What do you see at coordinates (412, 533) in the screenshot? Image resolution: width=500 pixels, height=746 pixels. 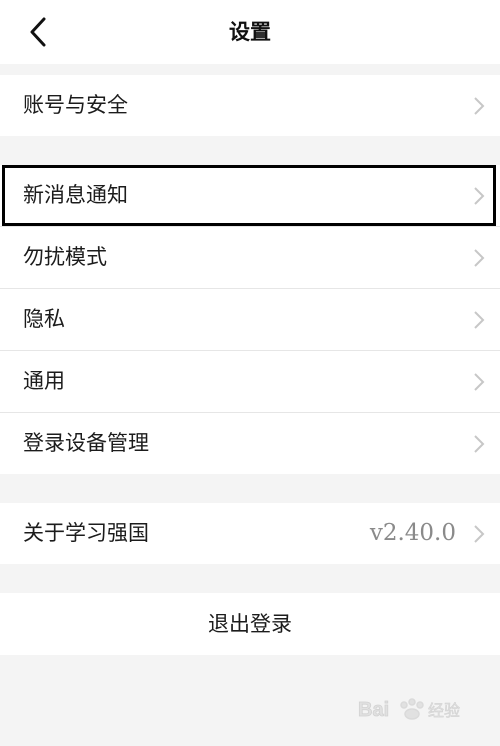 I see `version-value: v2.40.0` at bounding box center [412, 533].